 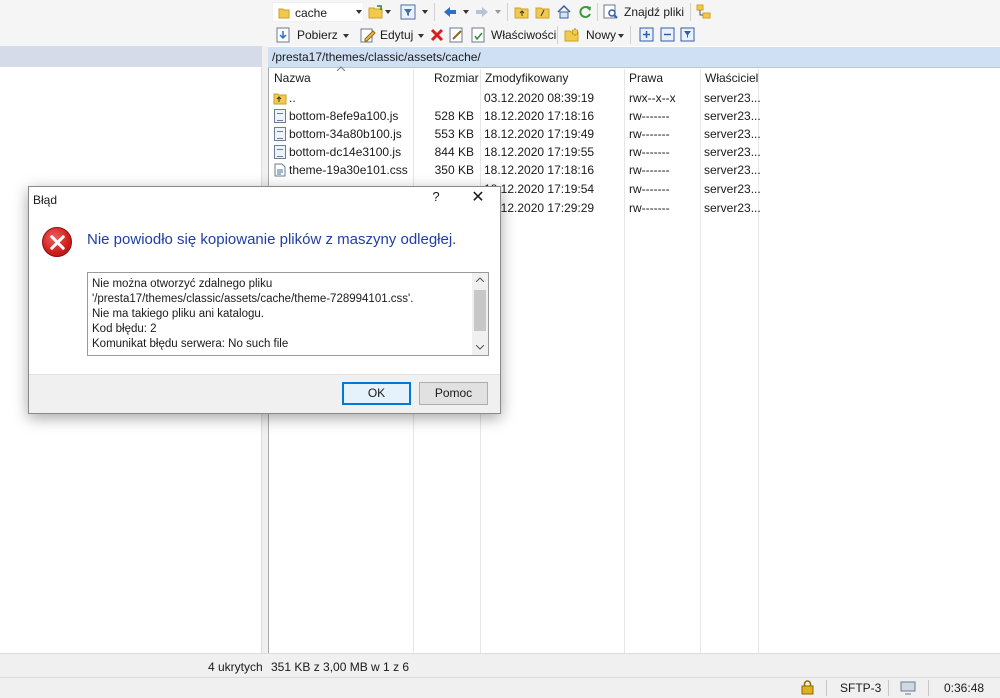 What do you see at coordinates (480, 310) in the screenshot?
I see `scrollbar-thumb` at bounding box center [480, 310].